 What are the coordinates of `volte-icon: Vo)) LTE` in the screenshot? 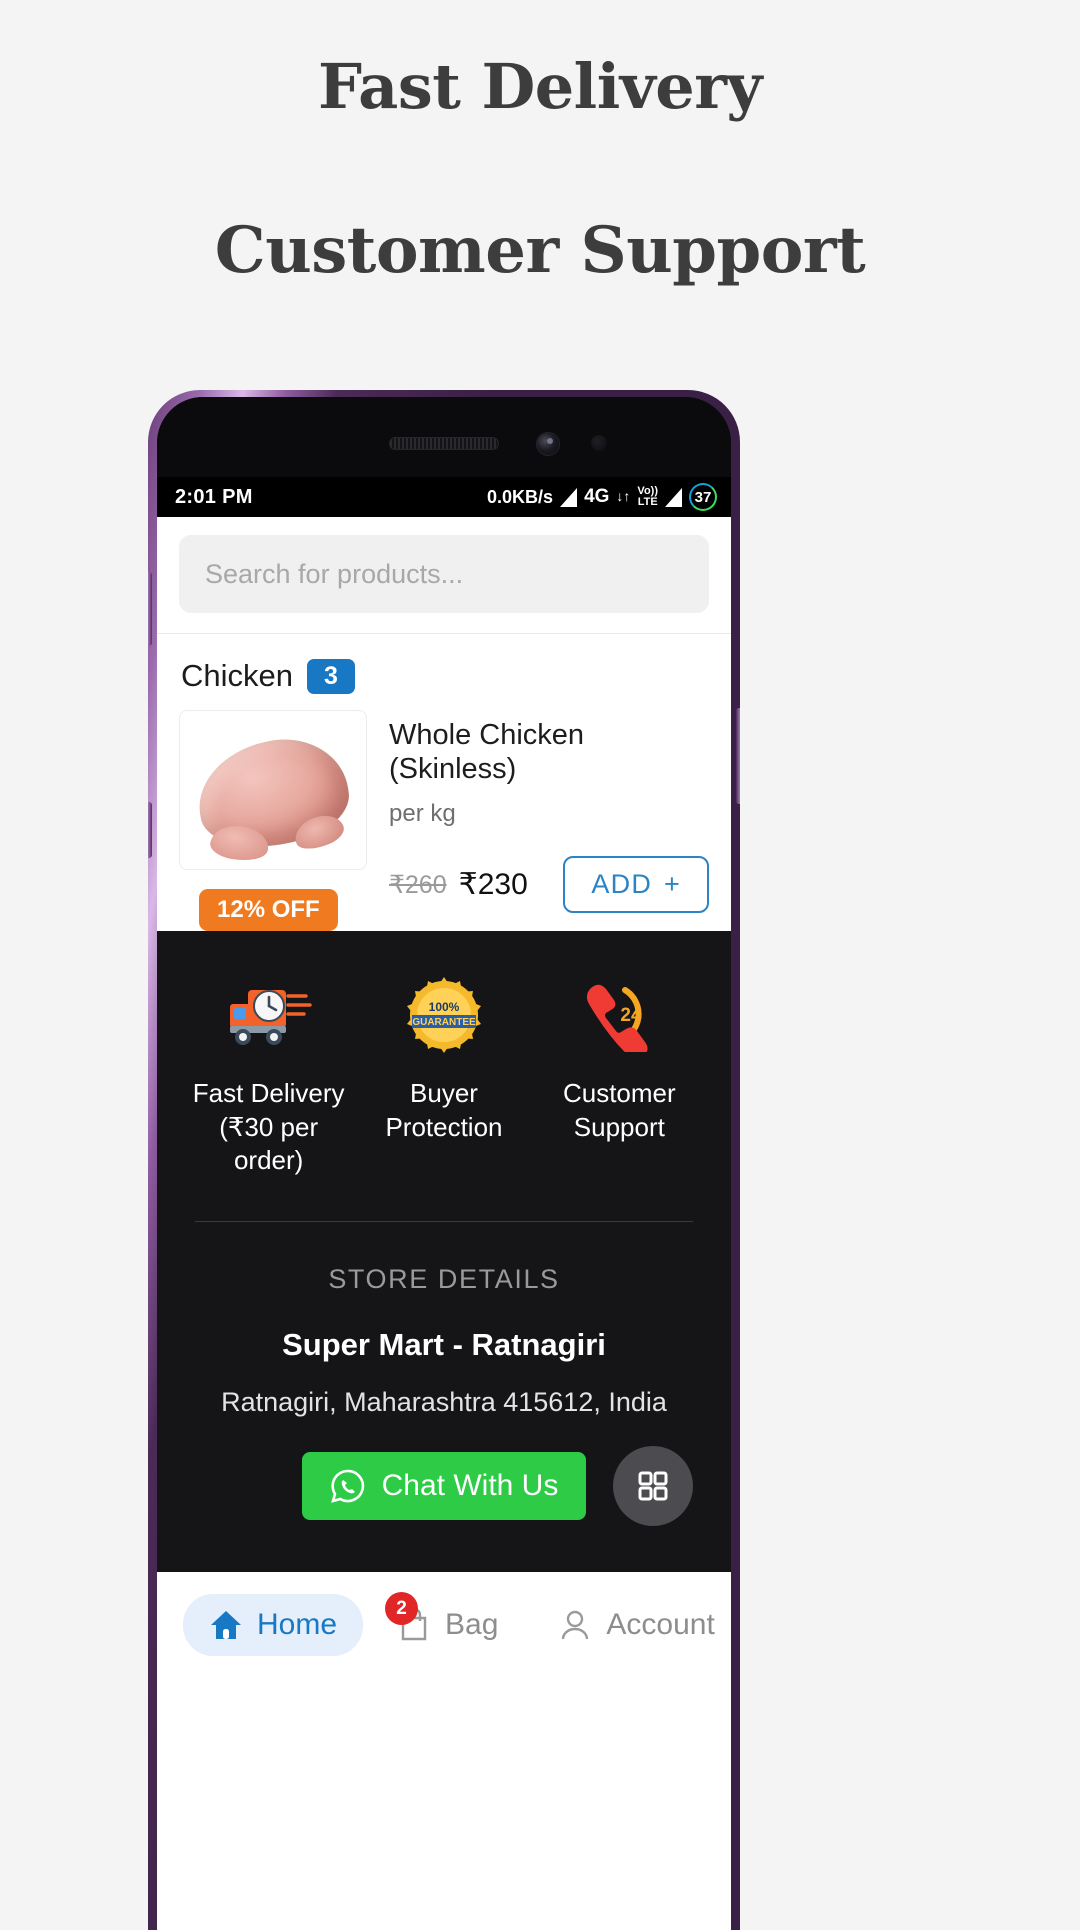 It's located at (647, 497).